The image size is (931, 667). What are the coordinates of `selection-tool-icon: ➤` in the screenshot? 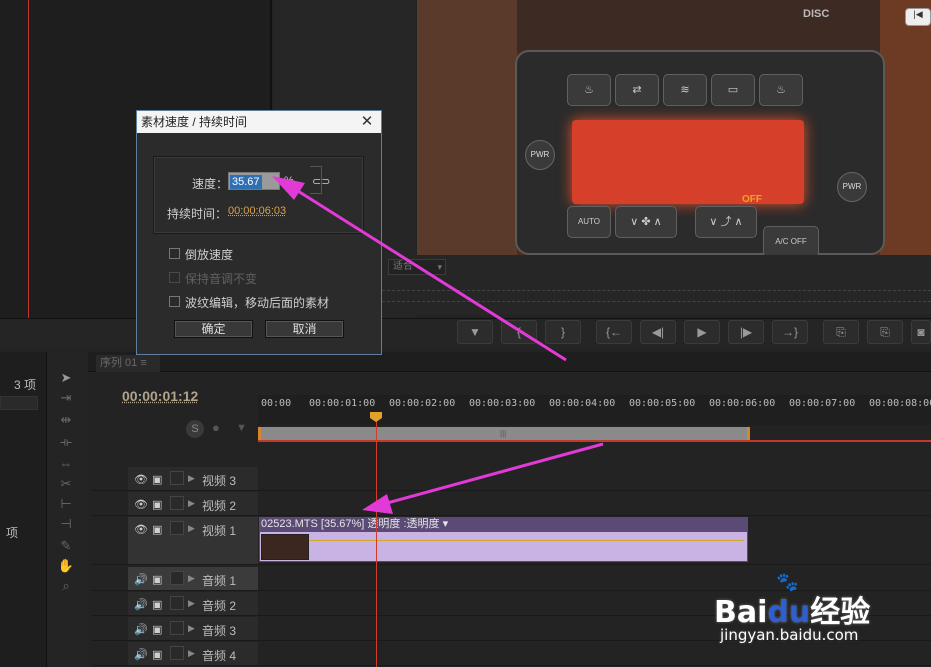 It's located at (66, 379).